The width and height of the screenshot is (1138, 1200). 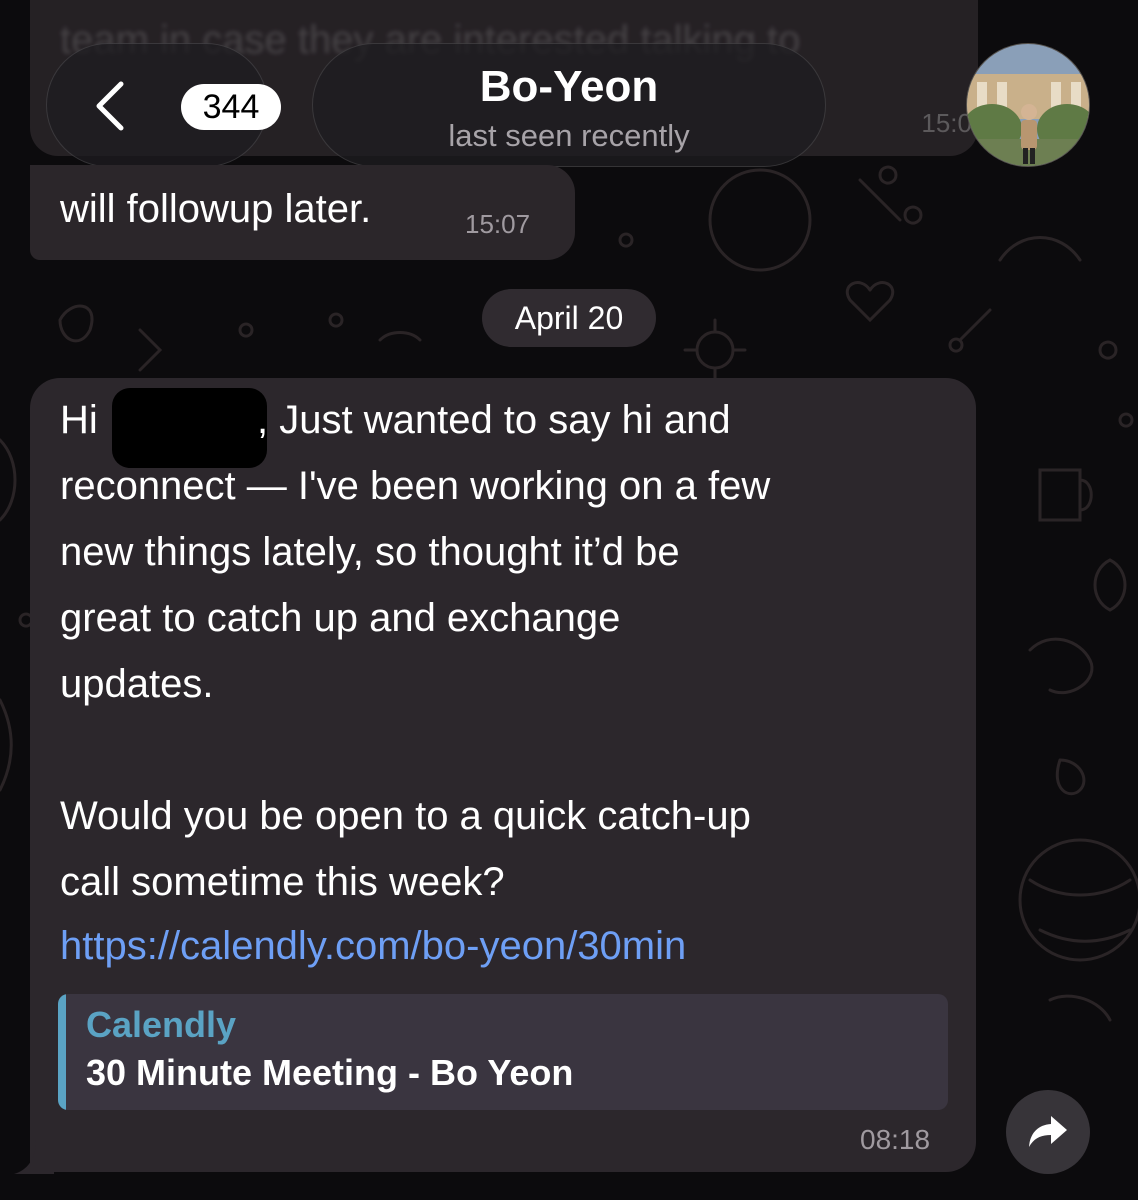 I want to click on message-line: great to catch up and exchange, so click(x=340, y=618).